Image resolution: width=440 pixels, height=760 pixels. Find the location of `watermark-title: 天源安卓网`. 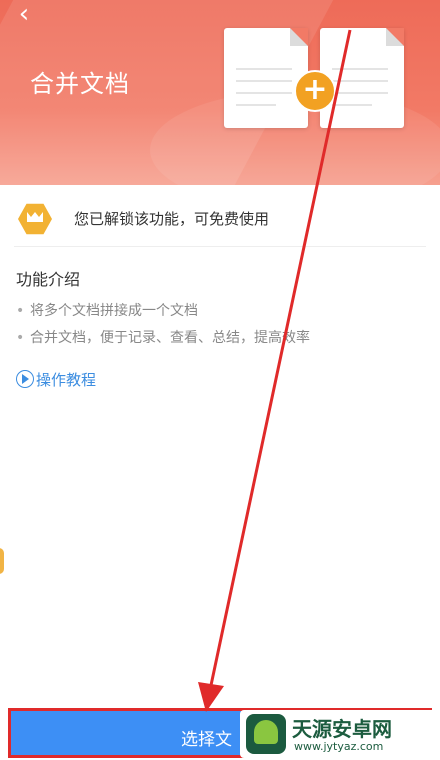

watermark-title: 天源安卓网 is located at coordinates (342, 729).